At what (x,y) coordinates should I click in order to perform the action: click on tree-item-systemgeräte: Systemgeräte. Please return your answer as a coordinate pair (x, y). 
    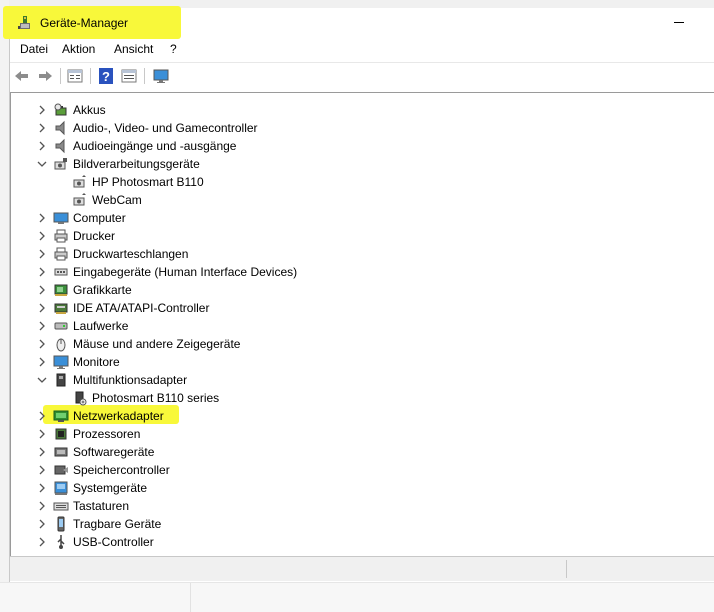
    Looking at the image, I should click on (361, 488).